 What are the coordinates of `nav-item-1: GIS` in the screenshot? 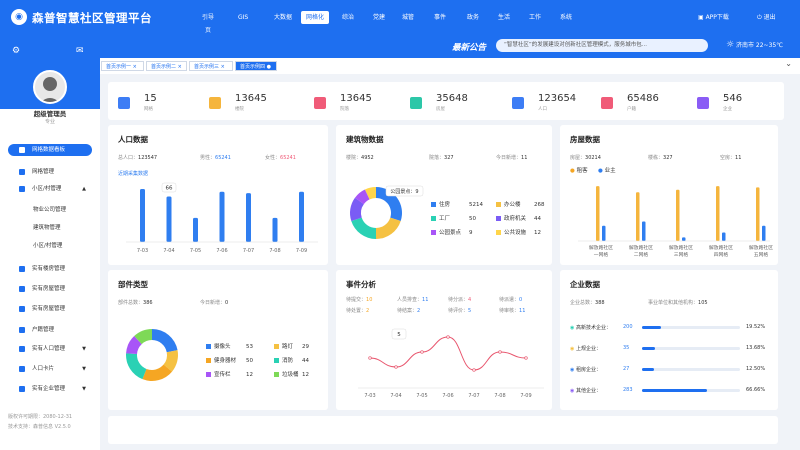 It's located at (243, 17).